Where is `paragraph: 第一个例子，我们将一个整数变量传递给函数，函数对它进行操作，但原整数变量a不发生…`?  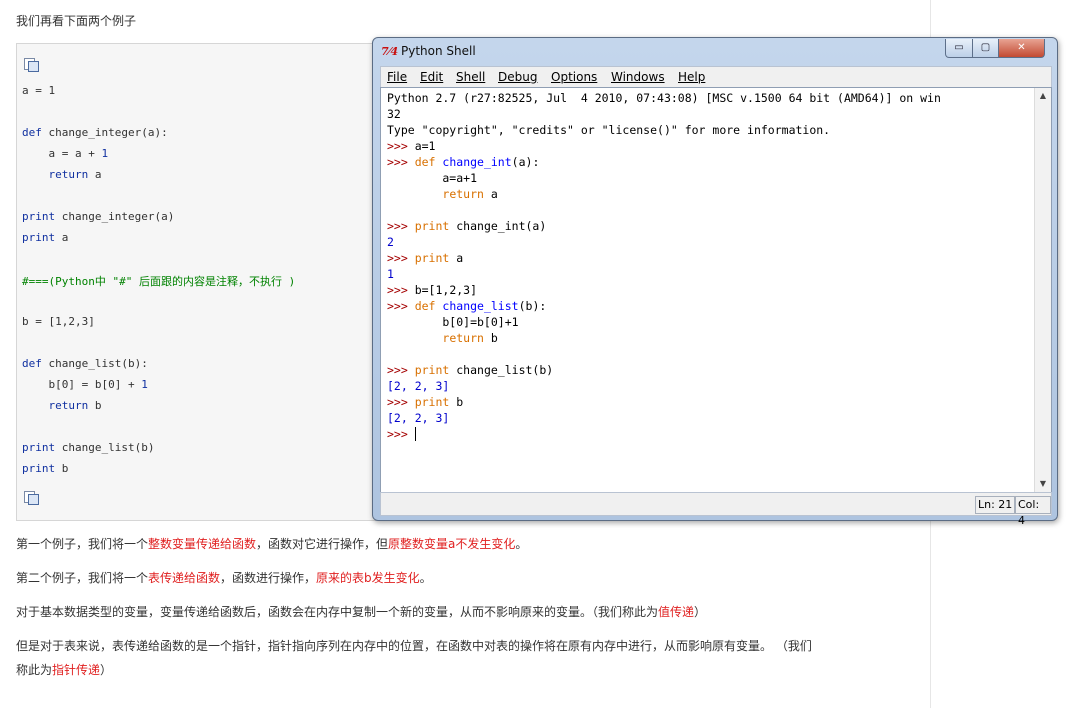 paragraph: 第一个例子，我们将一个整数变量传递给函数，函数对它进行操作，但原整数变量a不发生… is located at coordinates (271, 543).